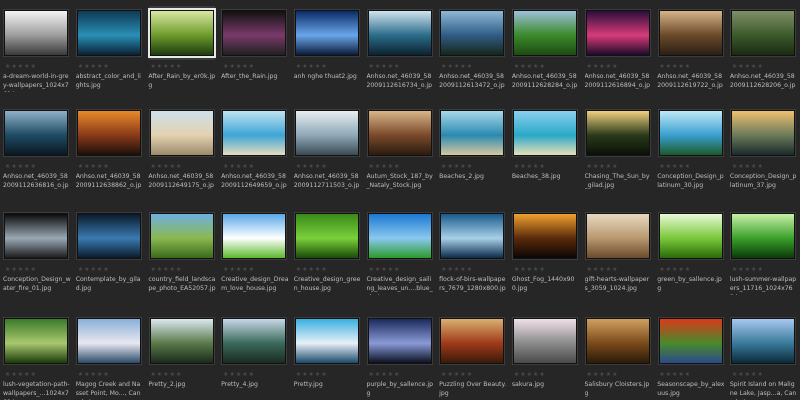 The width and height of the screenshot is (800, 400). I want to click on thumbnail-item: ★ ★ ★ ★ ★ purple_by_sallence.jpg, so click(399, 354).